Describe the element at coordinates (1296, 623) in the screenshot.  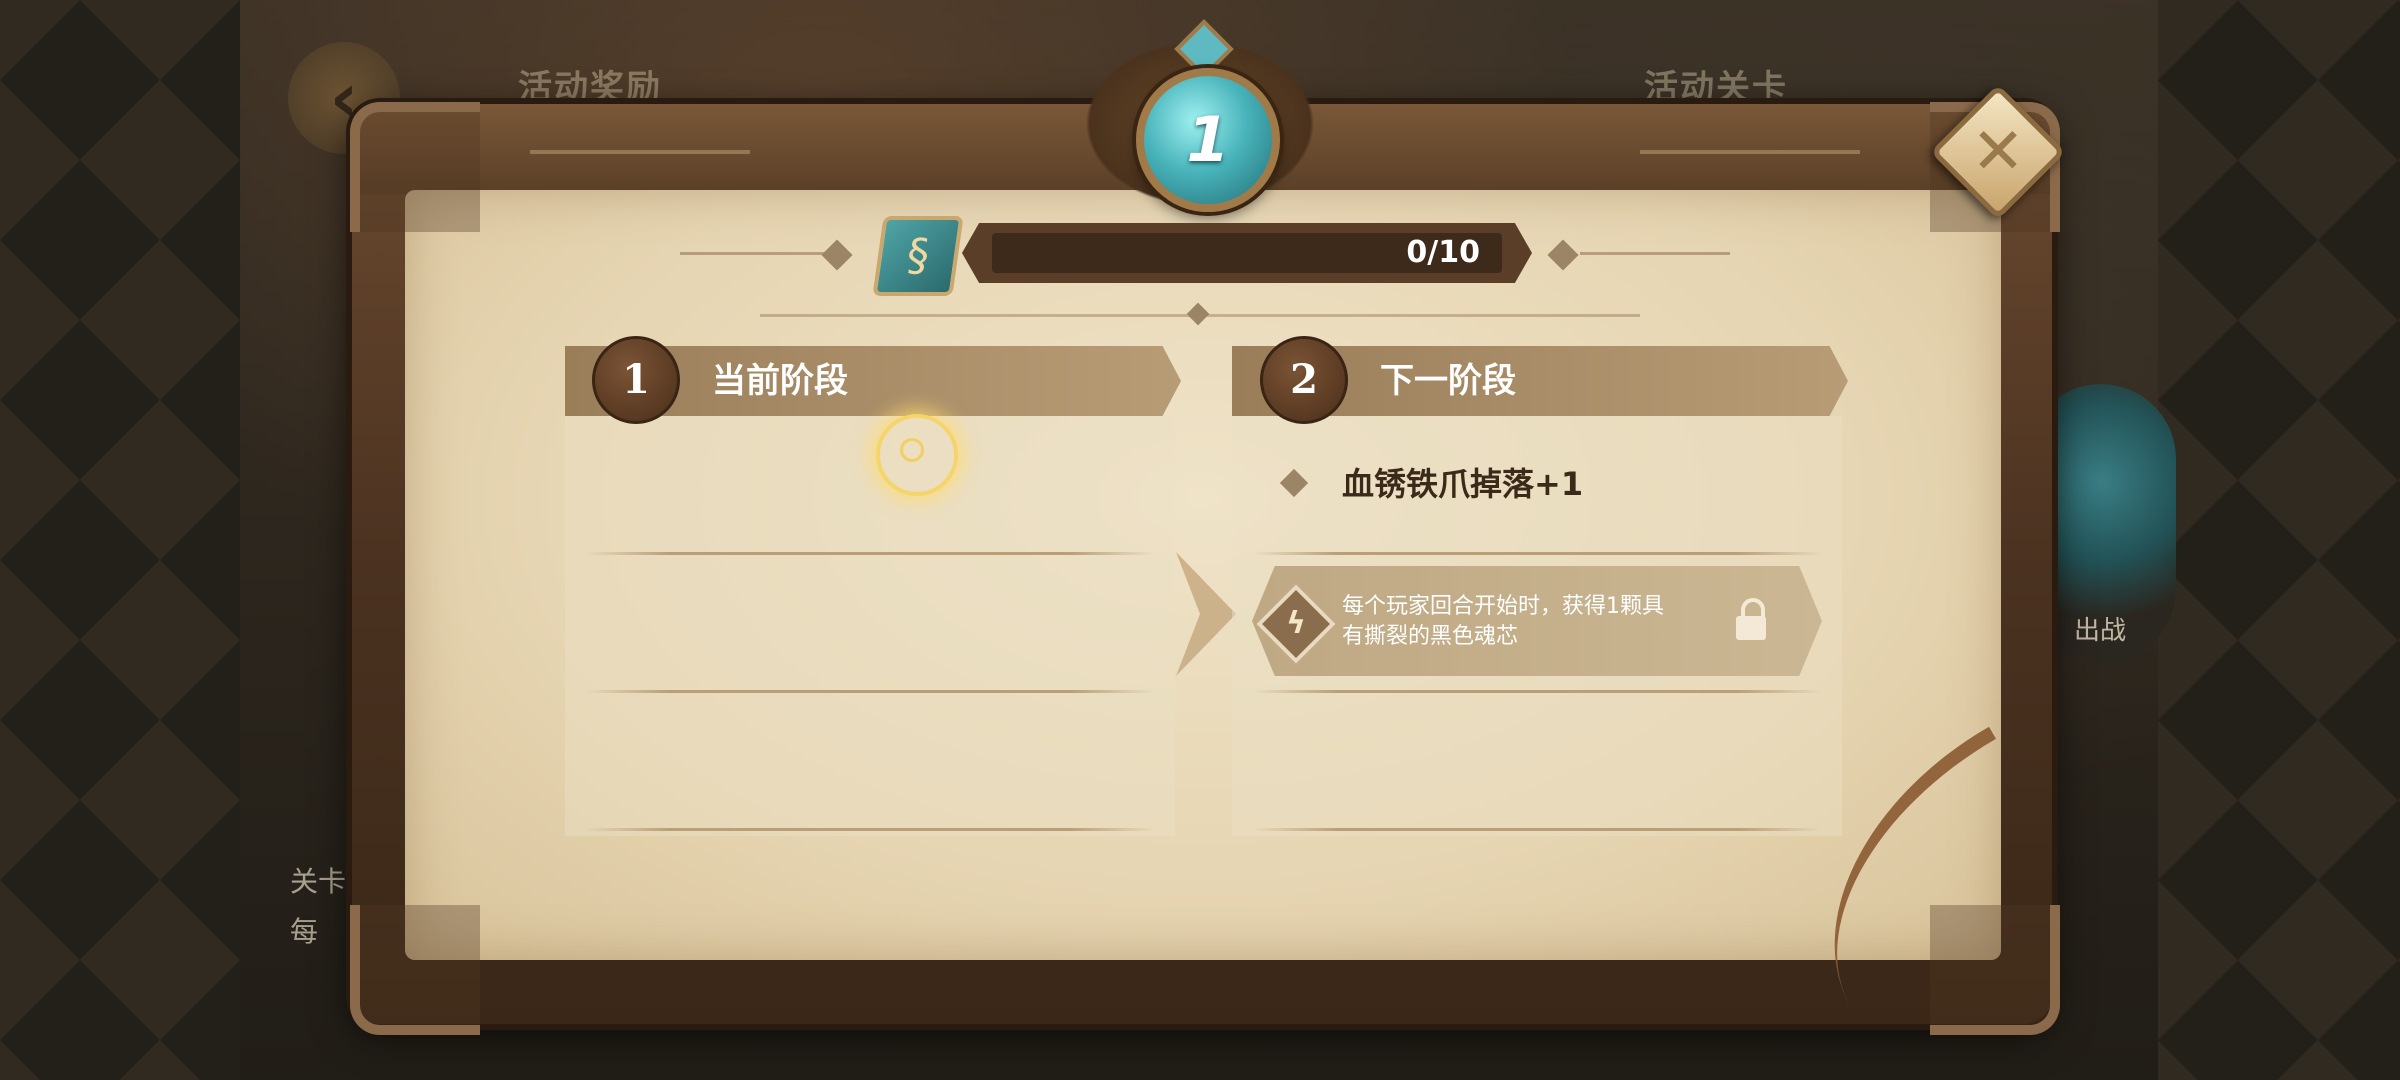
I see `skill-flame-icon: ϟ` at that location.